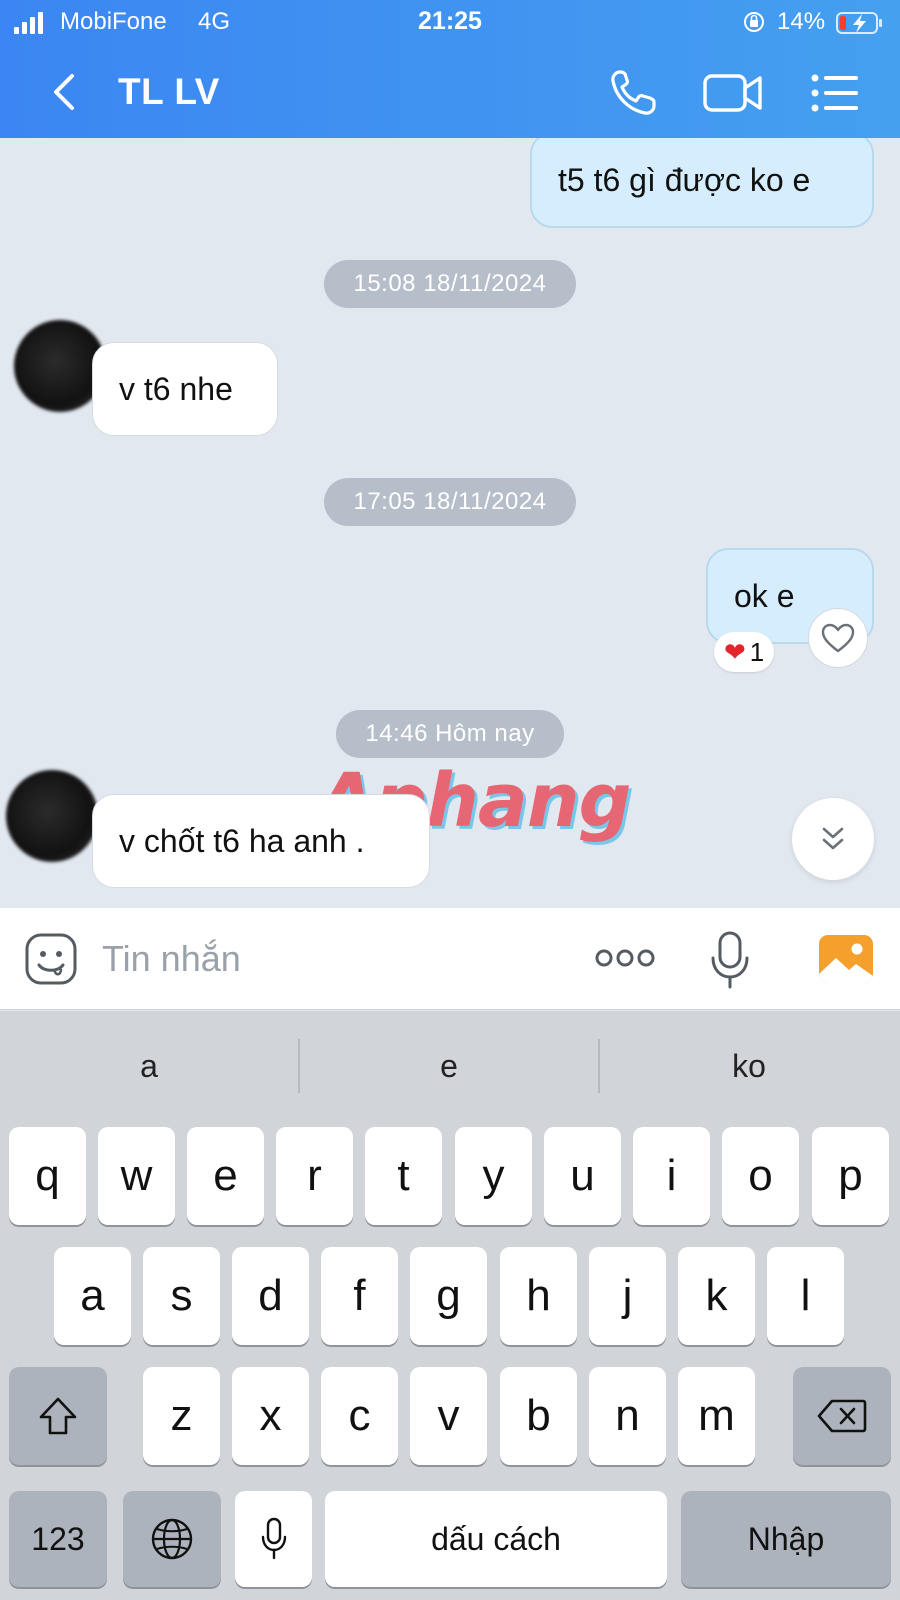 This screenshot has height=1600, width=900. Describe the element at coordinates (684, 180) in the screenshot. I see `message-text: t5 t6 gì được ko e` at that location.